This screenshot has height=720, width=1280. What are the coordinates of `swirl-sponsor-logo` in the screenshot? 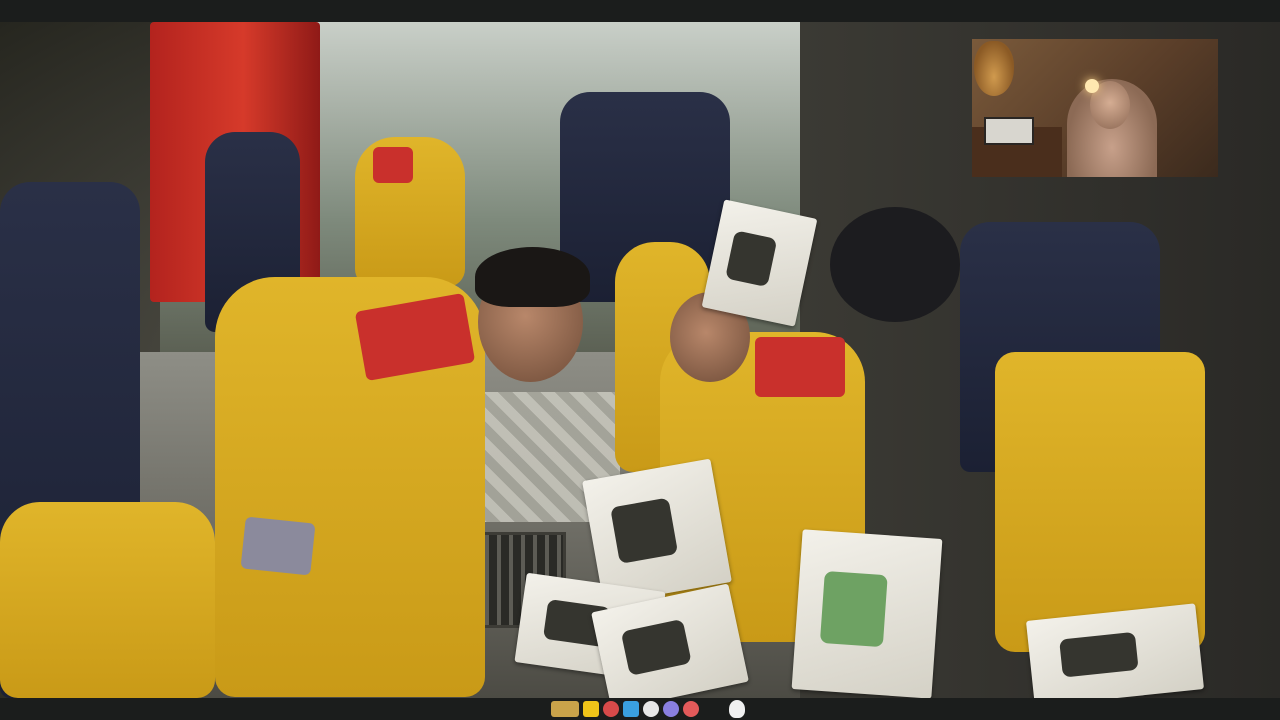 It's located at (651, 709).